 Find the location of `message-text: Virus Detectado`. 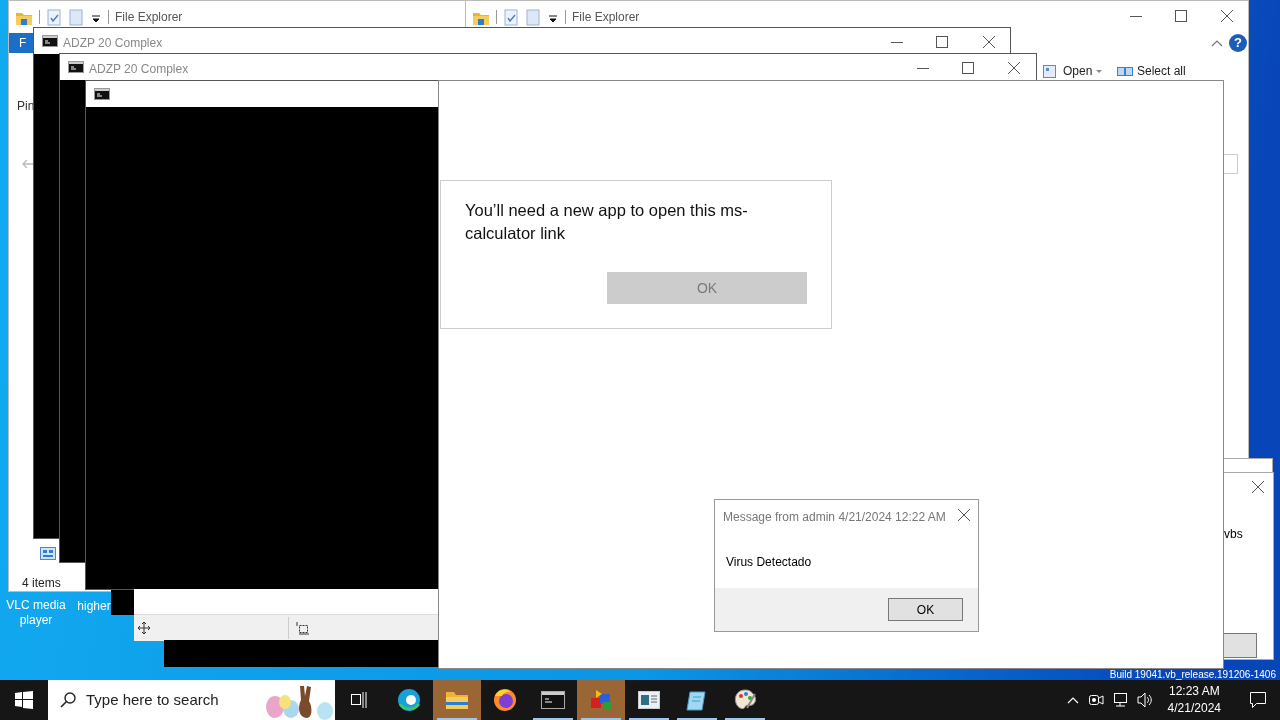

message-text: Virus Detectado is located at coordinates (769, 562).